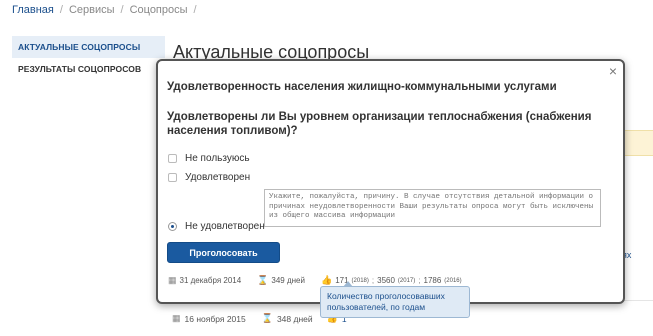 The height and width of the screenshot is (336, 653). Describe the element at coordinates (33, 10) in the screenshot. I see `breadcrumb-home: Главная` at that location.